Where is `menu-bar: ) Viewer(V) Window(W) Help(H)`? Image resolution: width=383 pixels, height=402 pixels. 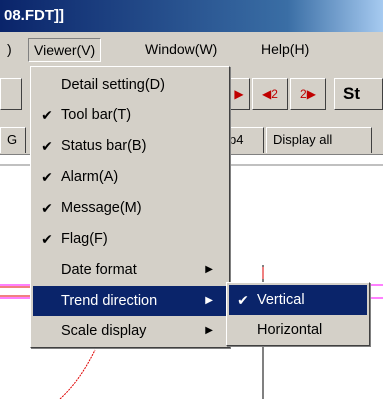
menu-bar: ) Viewer(V) Window(W) Help(H) is located at coordinates (191, 49).